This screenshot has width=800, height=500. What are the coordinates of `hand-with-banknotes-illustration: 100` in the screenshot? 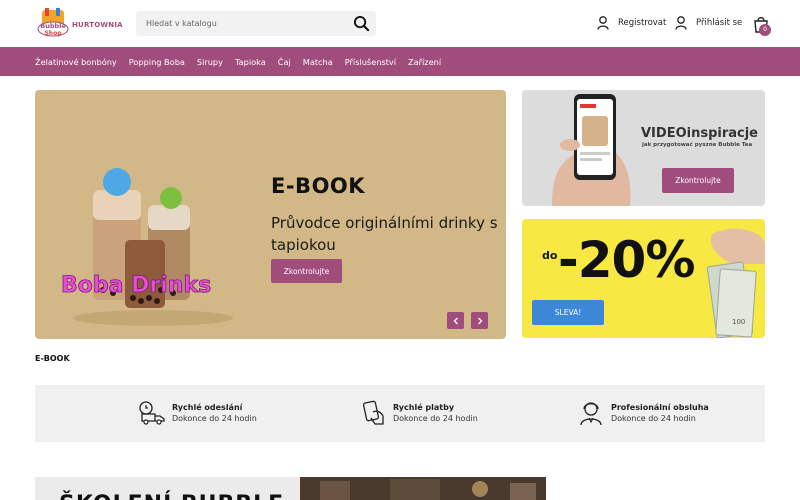 It's located at (735, 283).